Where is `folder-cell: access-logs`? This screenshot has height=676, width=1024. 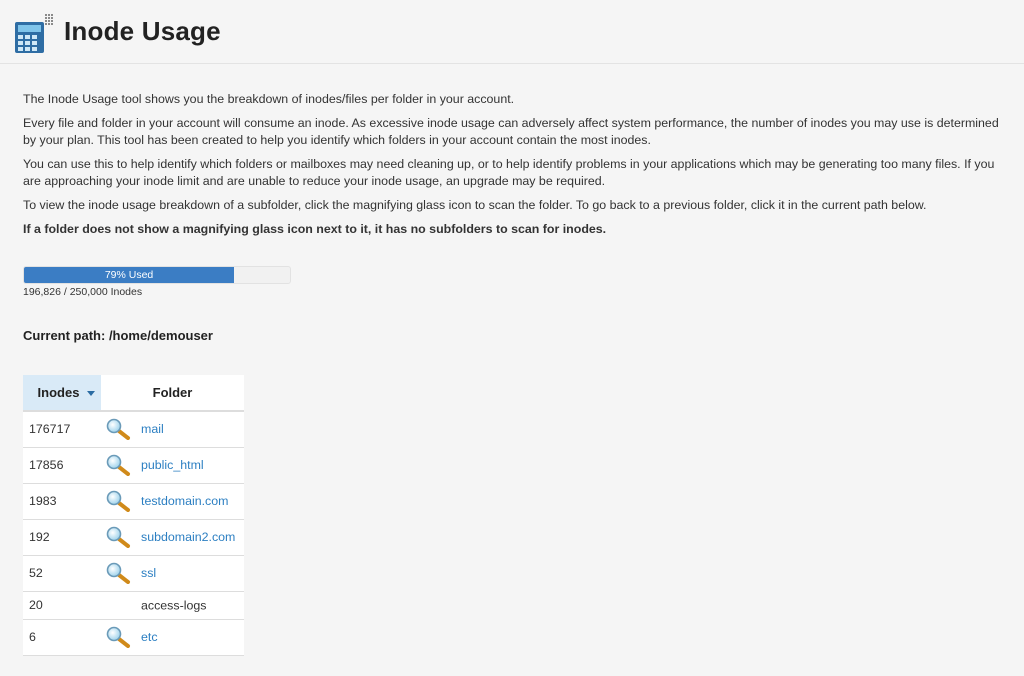 folder-cell: access-logs is located at coordinates (172, 605).